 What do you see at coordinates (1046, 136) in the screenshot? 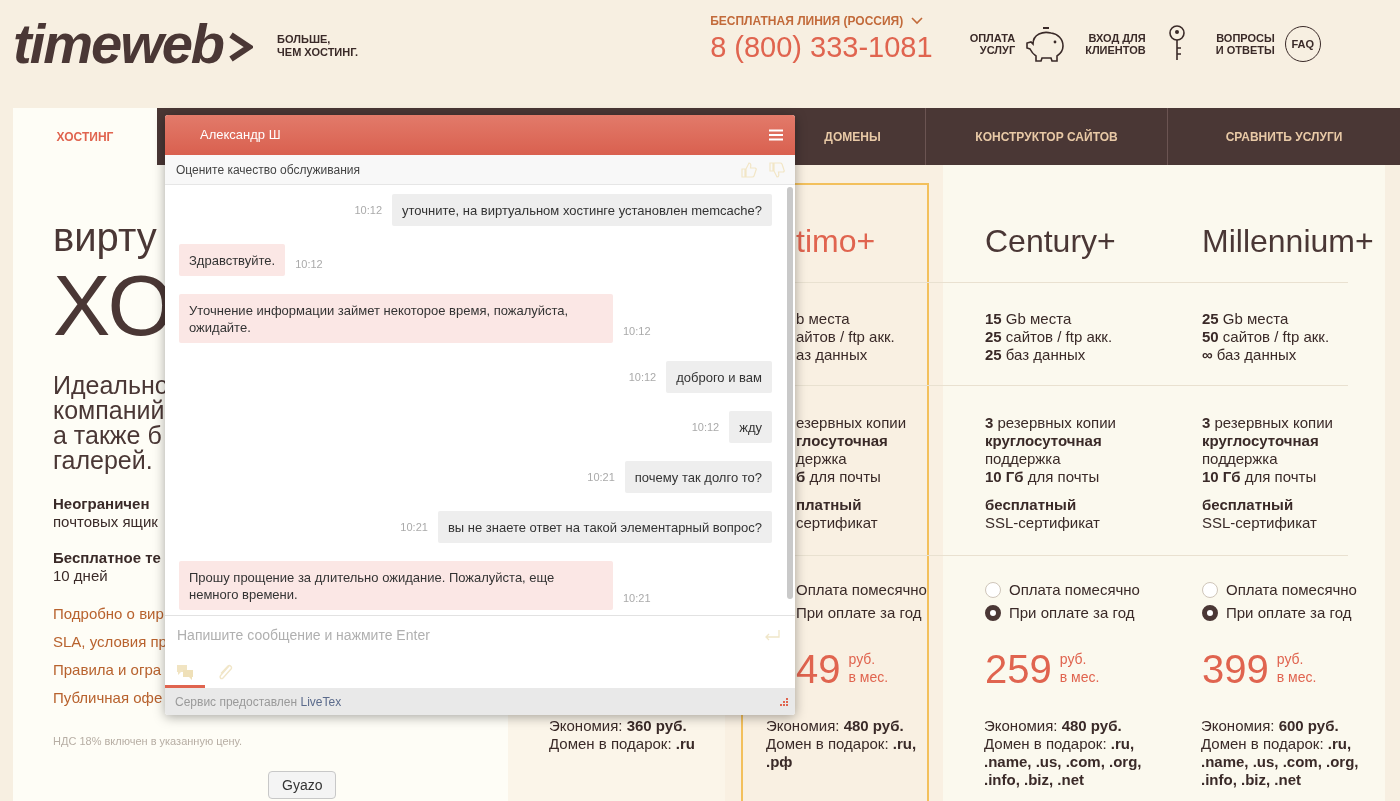
I see `nav-tab: КОНСТРУКТОР САЙТОВ` at bounding box center [1046, 136].